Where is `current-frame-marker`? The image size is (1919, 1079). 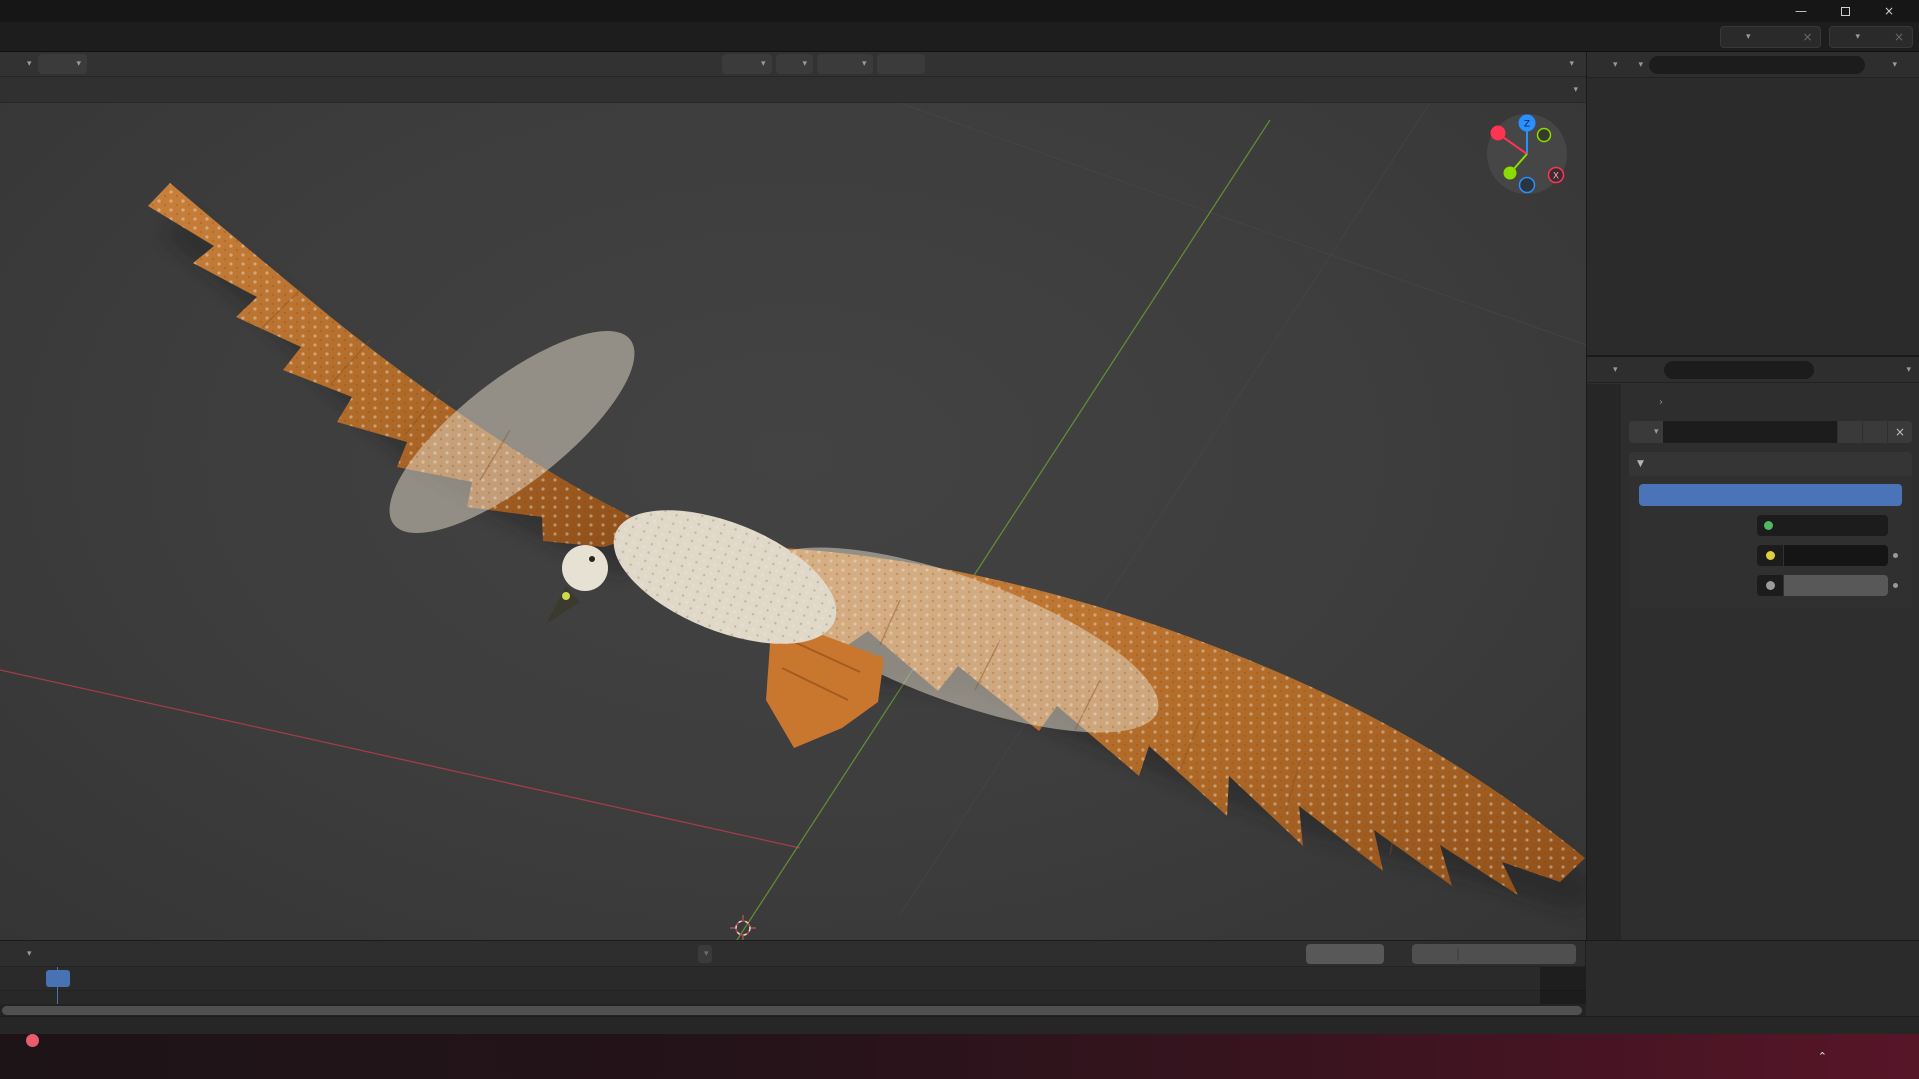
current-frame-marker is located at coordinates (58, 978).